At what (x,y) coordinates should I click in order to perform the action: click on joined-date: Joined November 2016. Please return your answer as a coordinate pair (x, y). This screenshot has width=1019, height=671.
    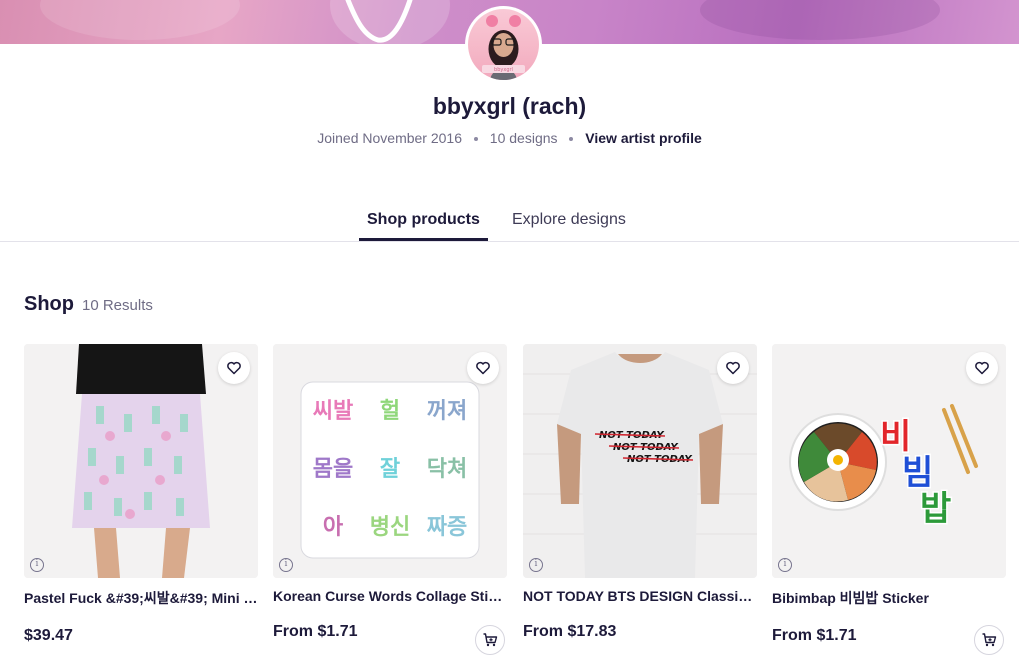
    Looking at the image, I should click on (390, 138).